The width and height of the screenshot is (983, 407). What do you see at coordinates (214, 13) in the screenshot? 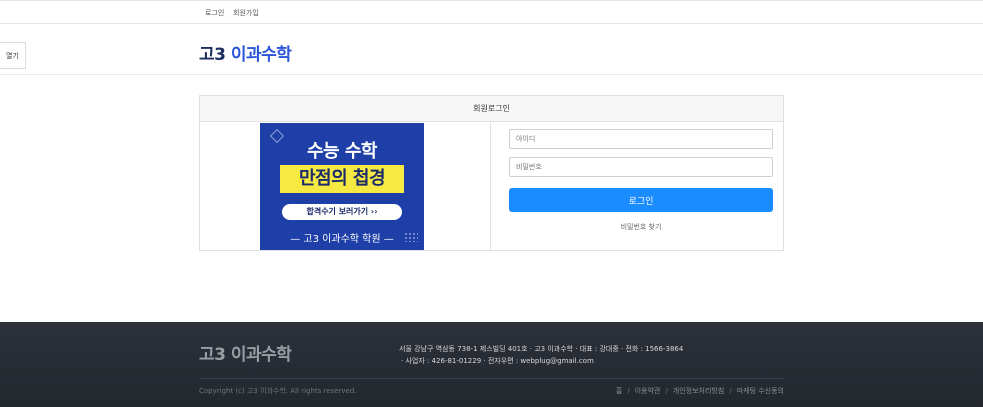
I see `login-link: 로그인` at bounding box center [214, 13].